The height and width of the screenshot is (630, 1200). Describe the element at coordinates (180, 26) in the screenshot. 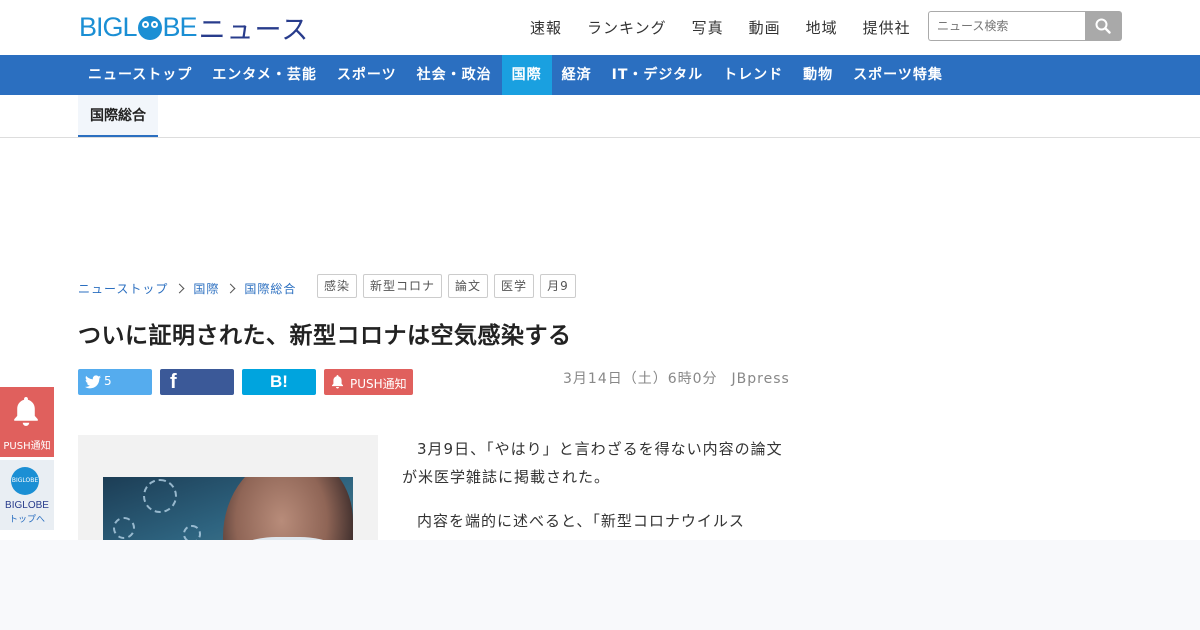

I see `logo-text-end: BE` at that location.